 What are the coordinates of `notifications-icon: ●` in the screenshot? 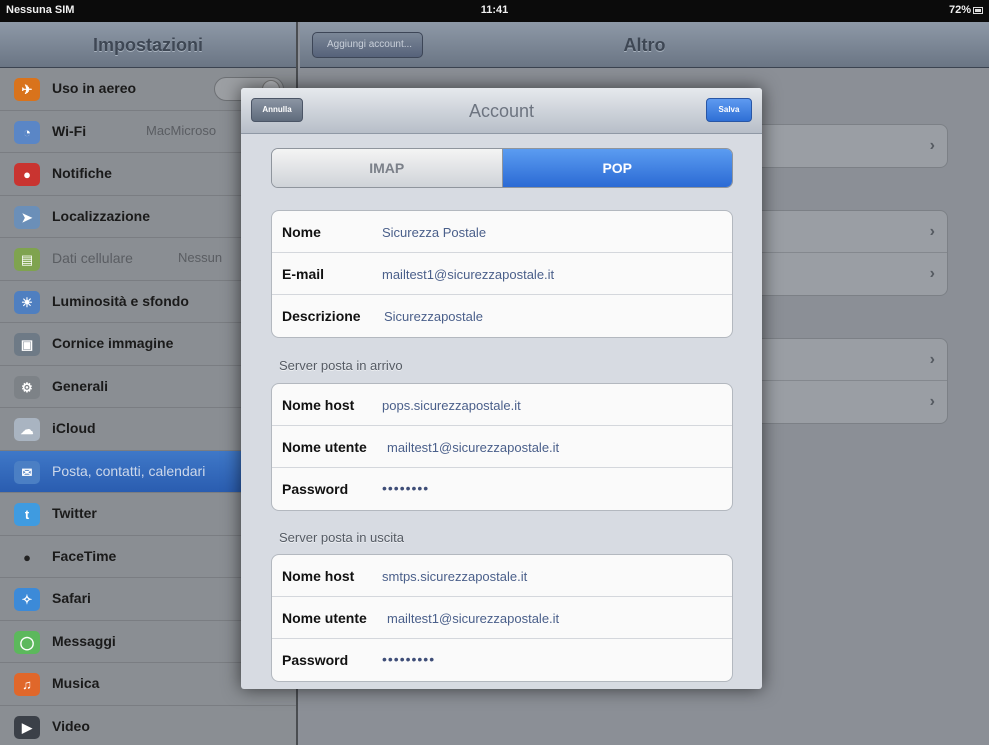 It's located at (27, 174).